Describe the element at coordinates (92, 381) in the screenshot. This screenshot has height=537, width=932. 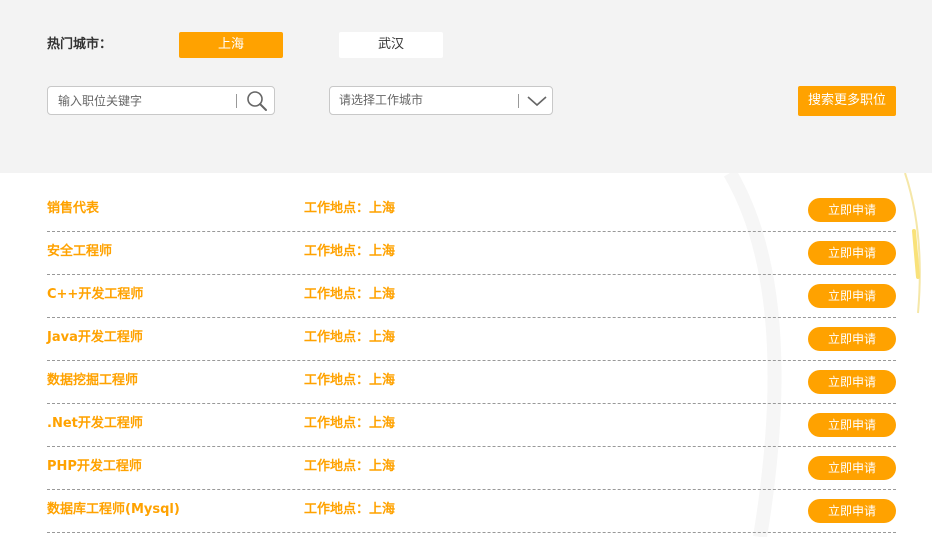
I see `job-title: 数据挖掘工程师` at that location.